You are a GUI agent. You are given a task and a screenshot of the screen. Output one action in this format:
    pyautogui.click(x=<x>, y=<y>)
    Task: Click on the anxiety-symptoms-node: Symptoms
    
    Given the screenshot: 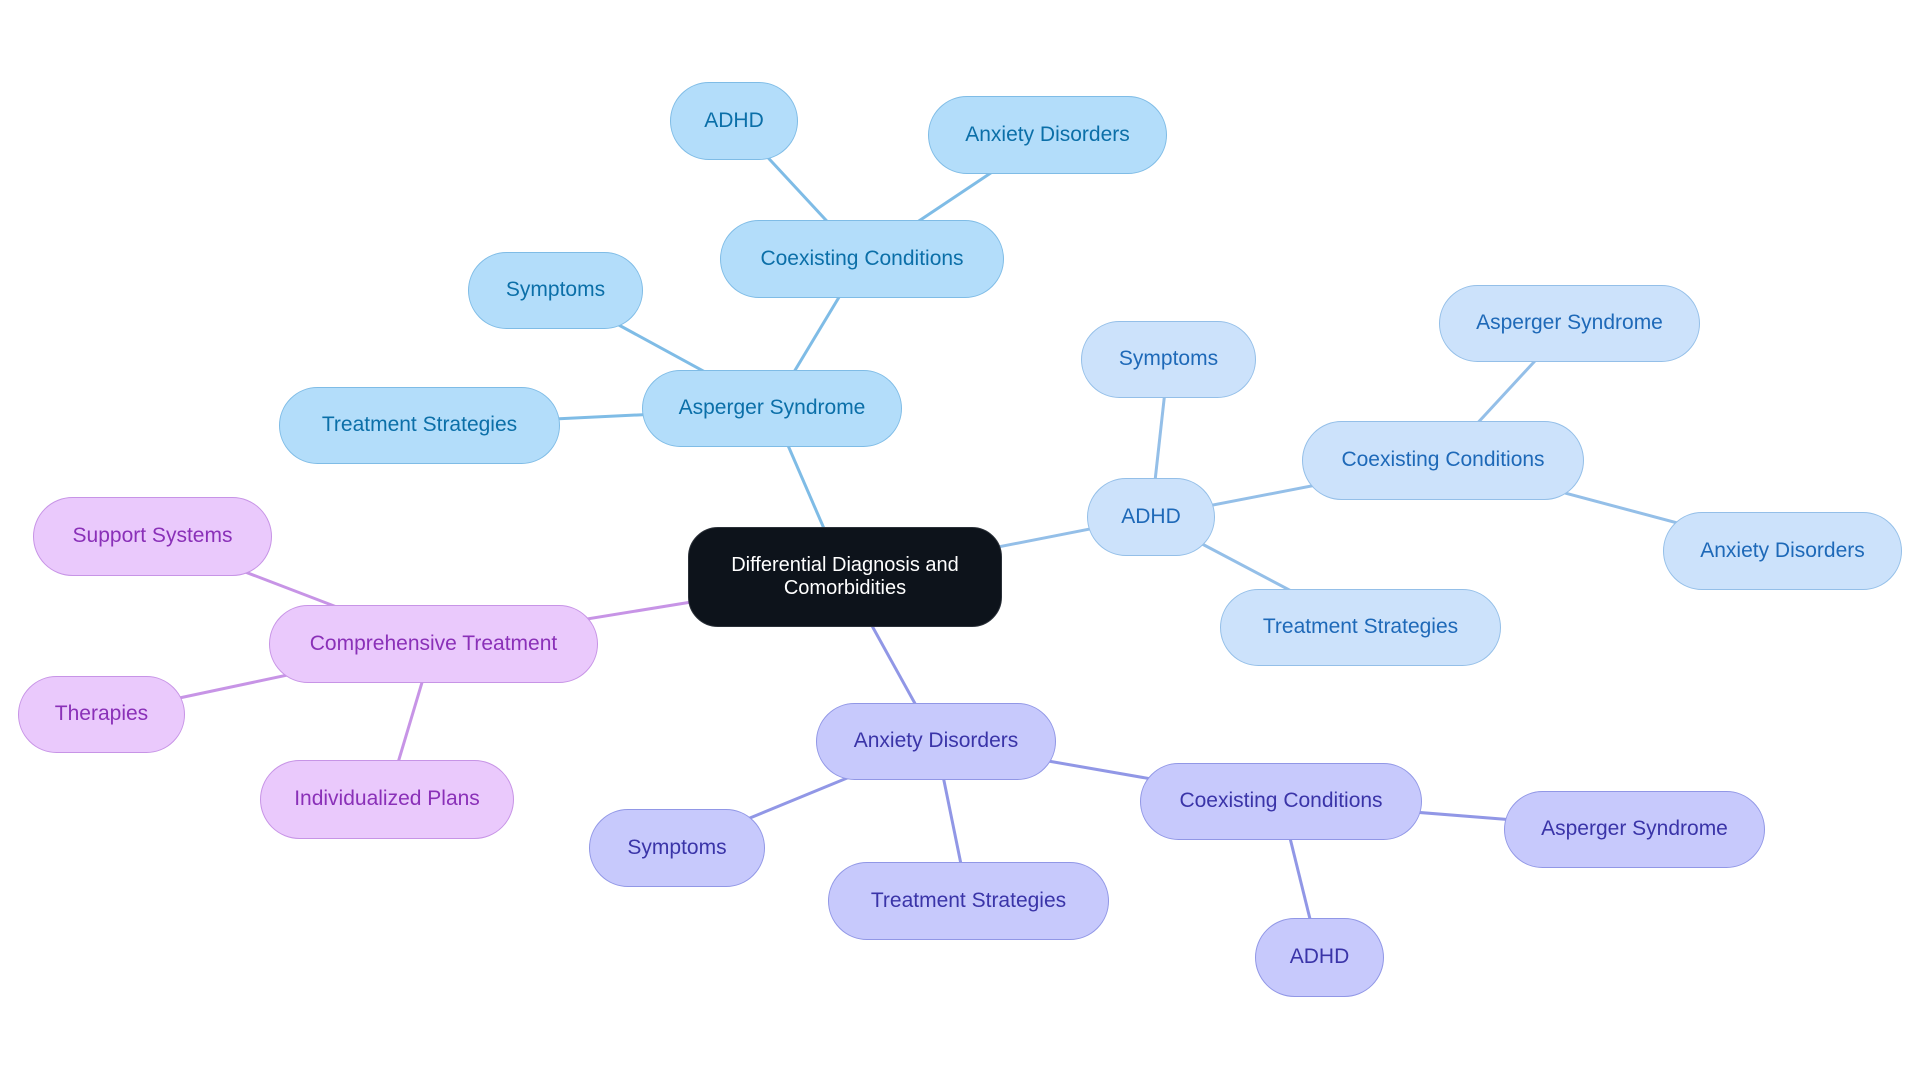 What is the action you would take?
    pyautogui.click(x=677, y=848)
    